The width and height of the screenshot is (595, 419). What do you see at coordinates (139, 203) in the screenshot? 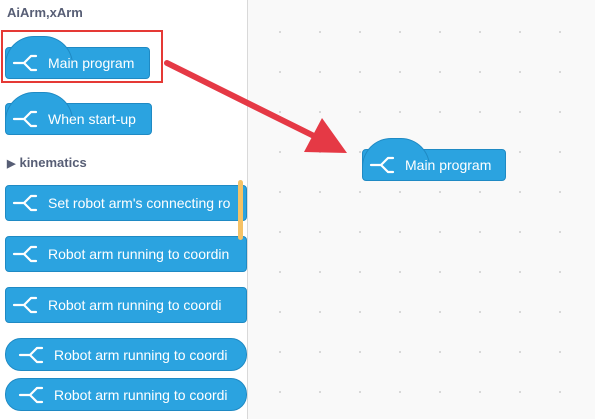
I see `block-label: Set robot arm's connecting ro` at bounding box center [139, 203].